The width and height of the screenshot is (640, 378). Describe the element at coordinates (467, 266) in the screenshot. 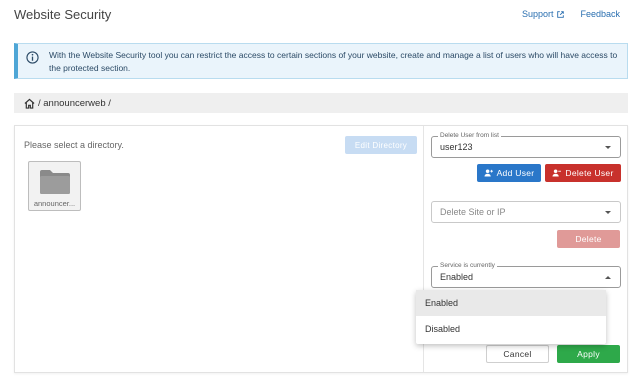

I see `service-status-legend: Service is currently` at that location.